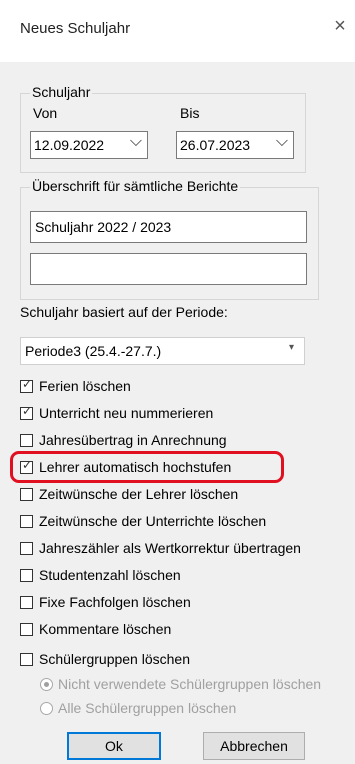  I want to click on radio-dot-icon, so click(46, 684).